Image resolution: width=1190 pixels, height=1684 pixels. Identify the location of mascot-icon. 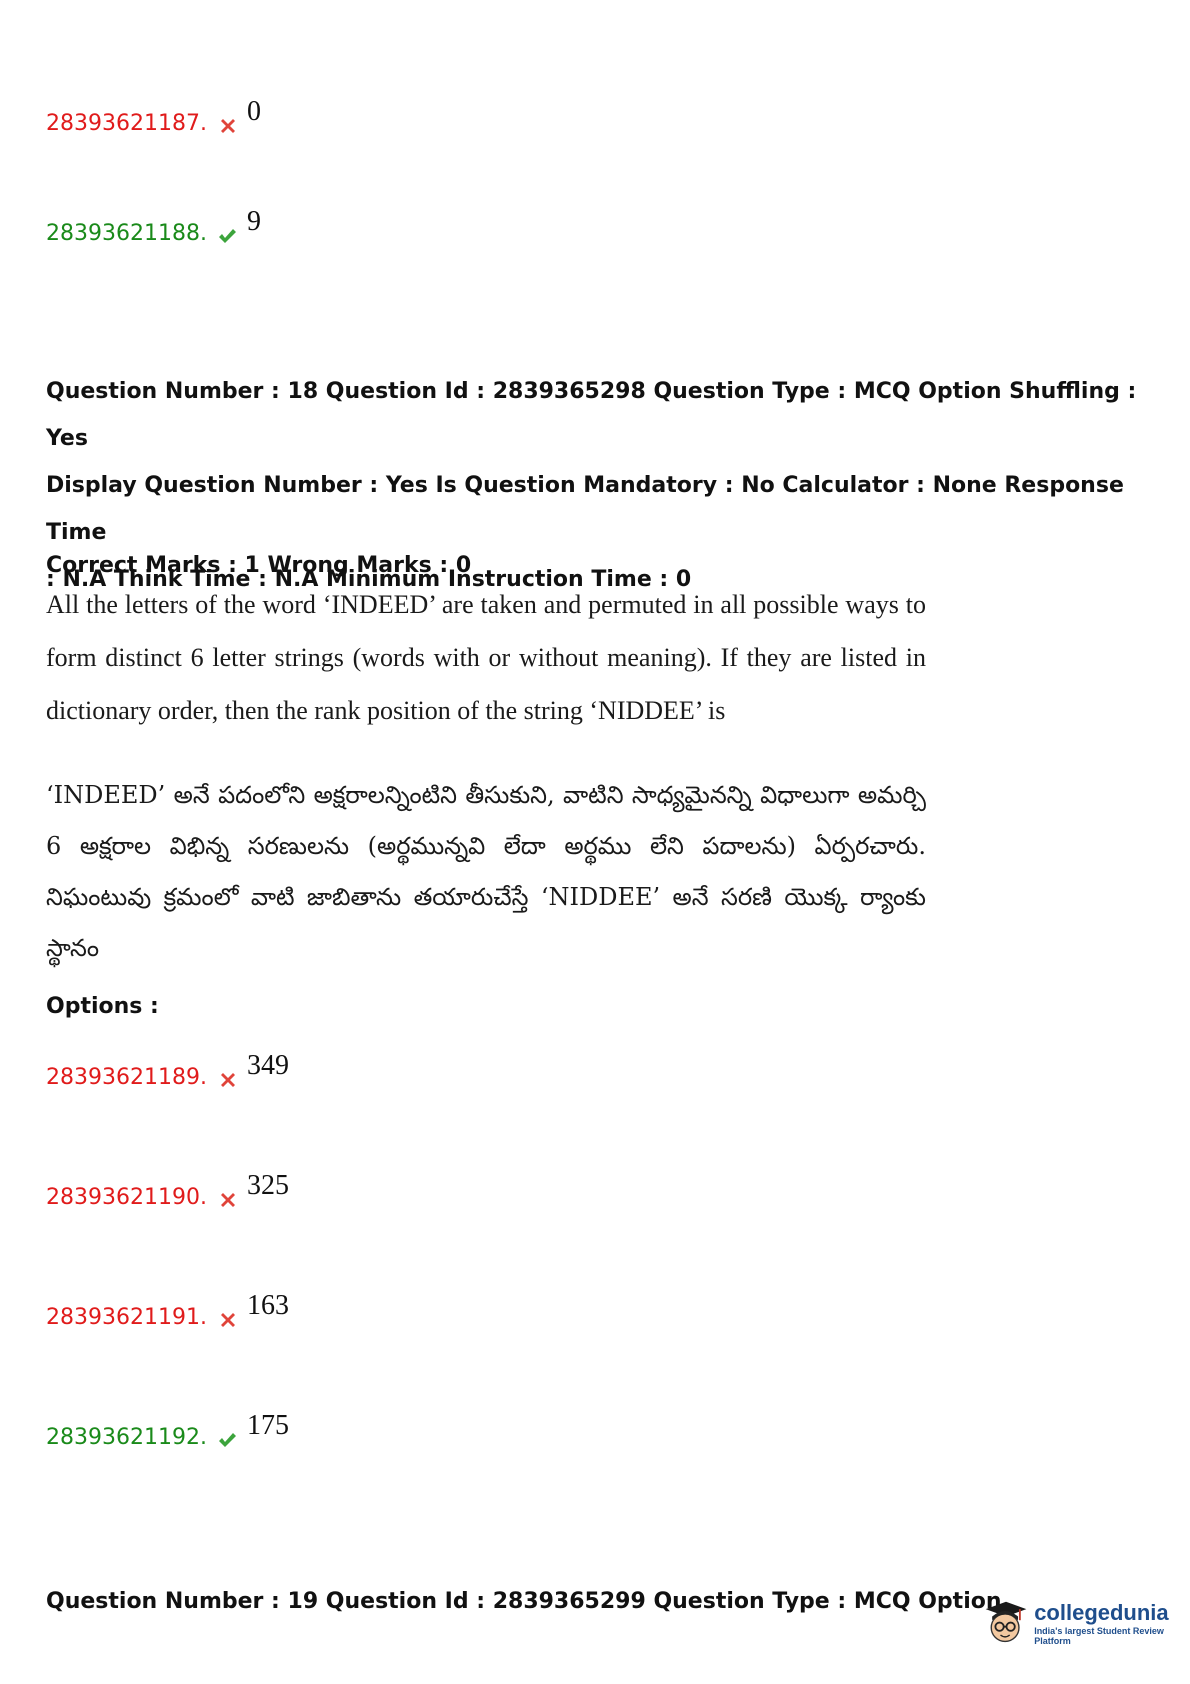
(1006, 1622).